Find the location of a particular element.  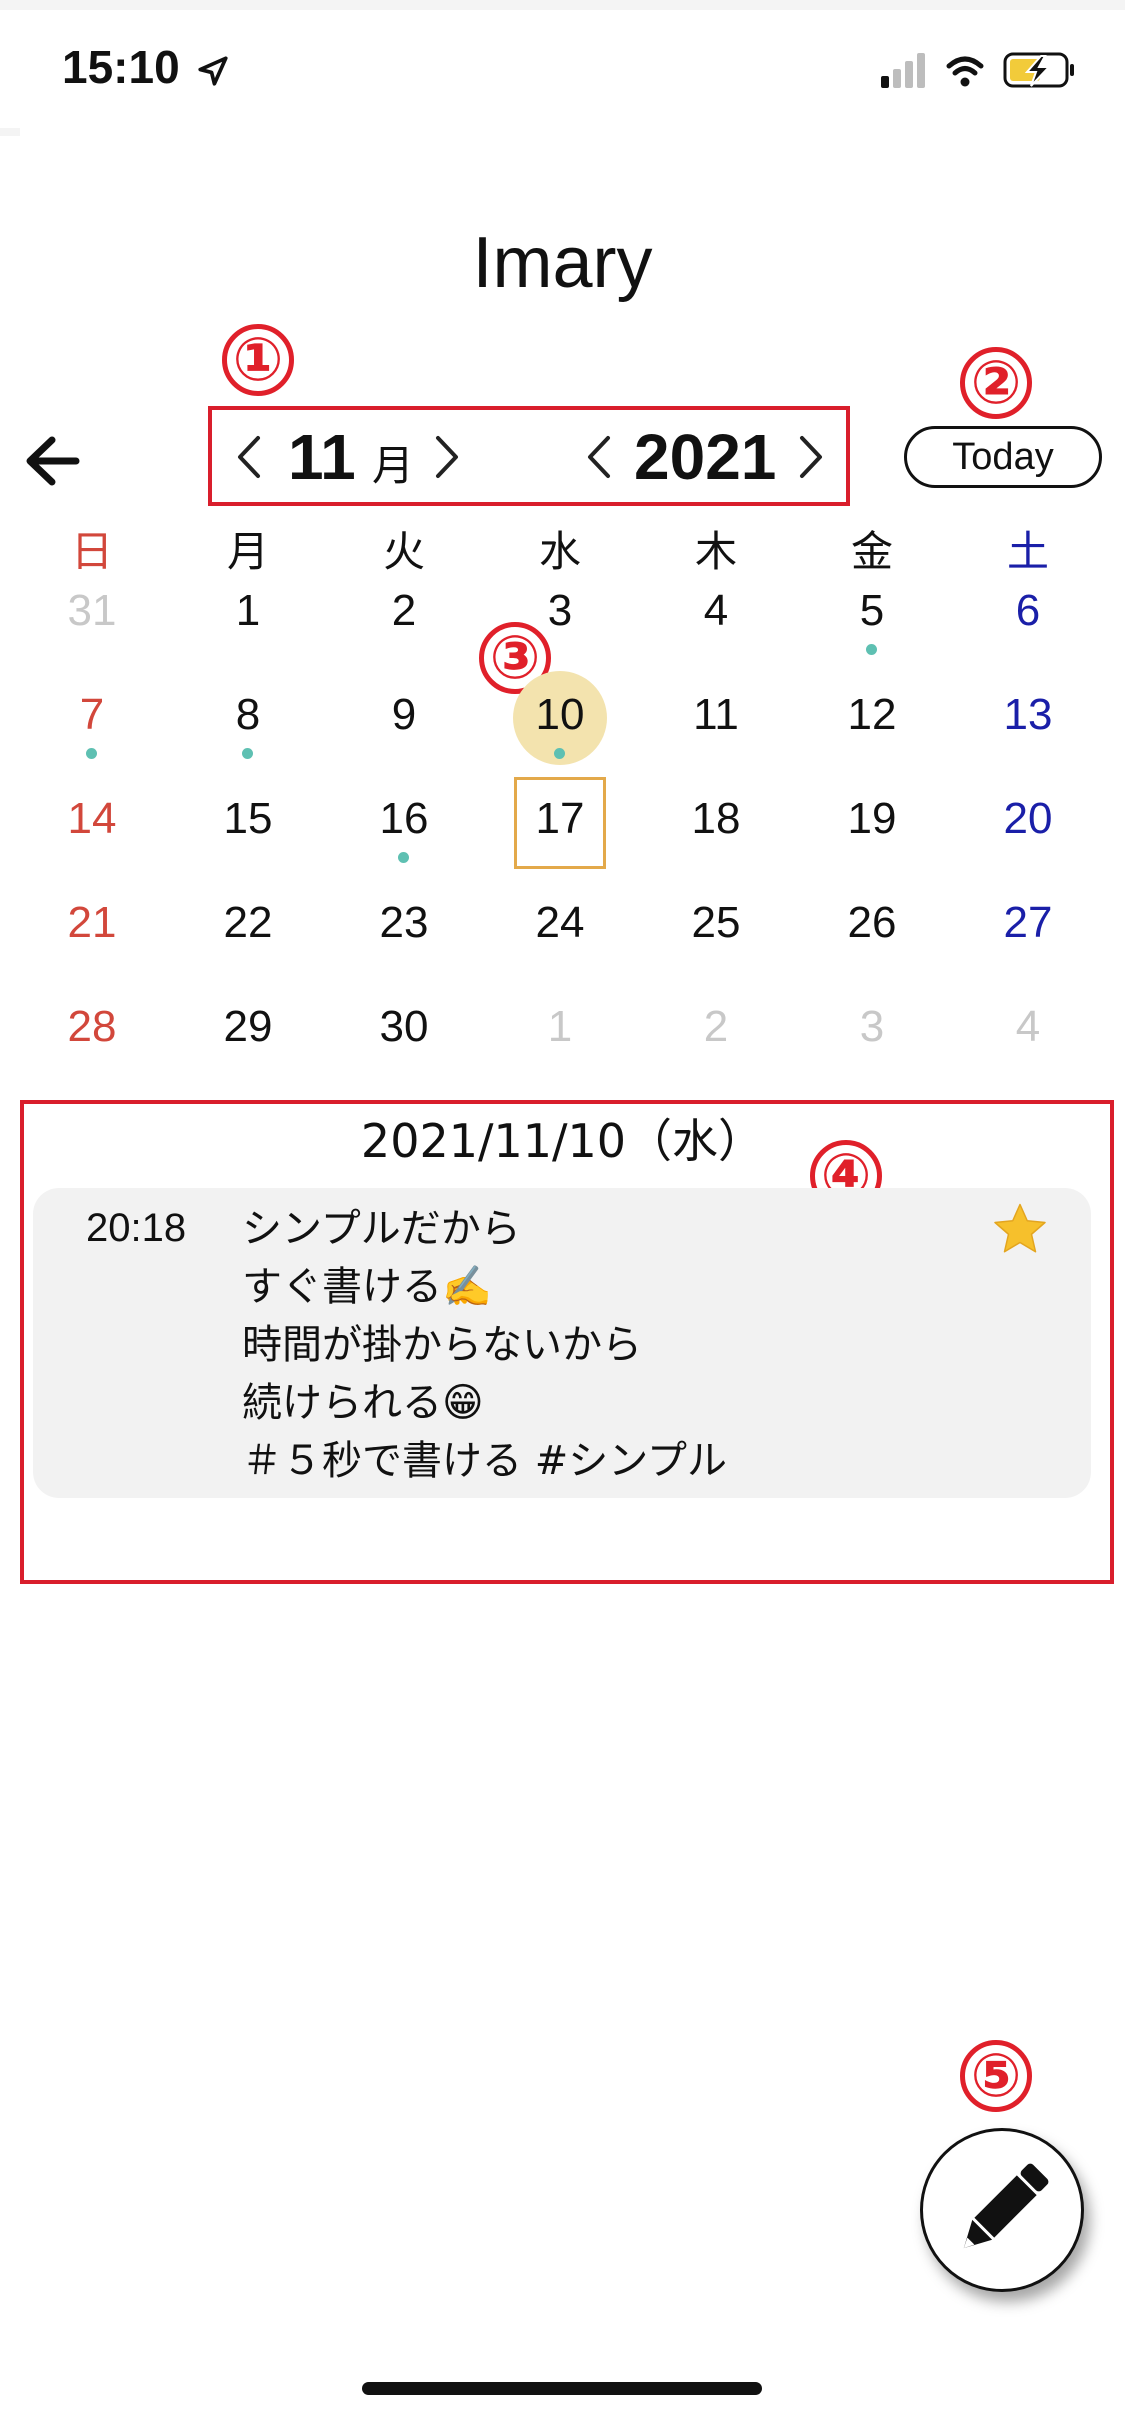

compose-button is located at coordinates (1002, 2210).